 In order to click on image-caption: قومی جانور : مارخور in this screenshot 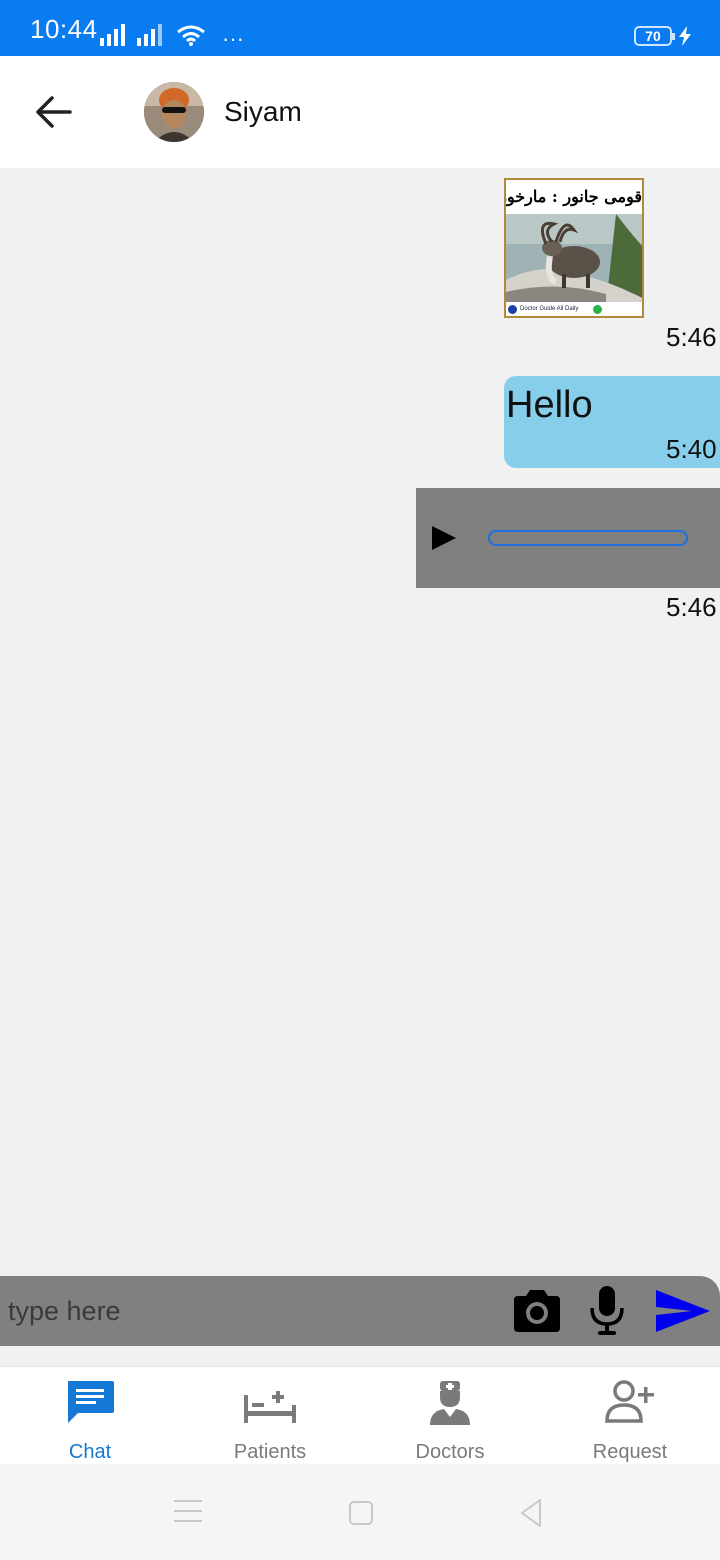, I will do `click(574, 197)`.